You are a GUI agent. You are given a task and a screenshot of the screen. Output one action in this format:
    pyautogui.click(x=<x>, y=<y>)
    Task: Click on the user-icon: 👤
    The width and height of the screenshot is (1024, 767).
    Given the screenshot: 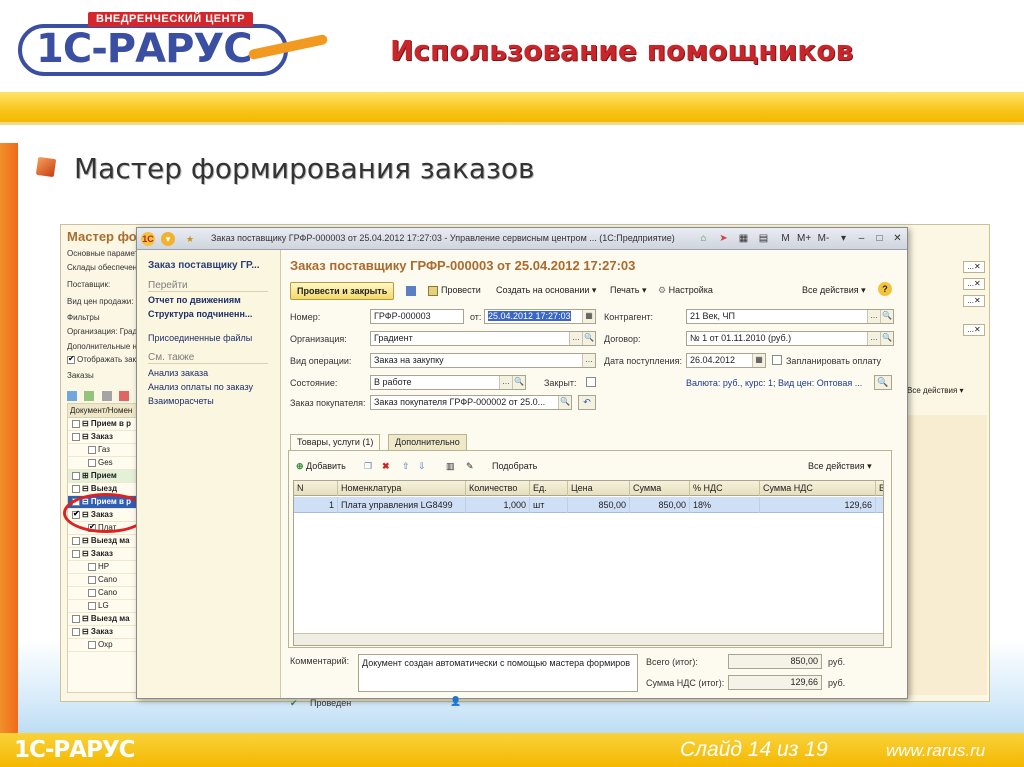 What is the action you would take?
    pyautogui.click(x=455, y=701)
    